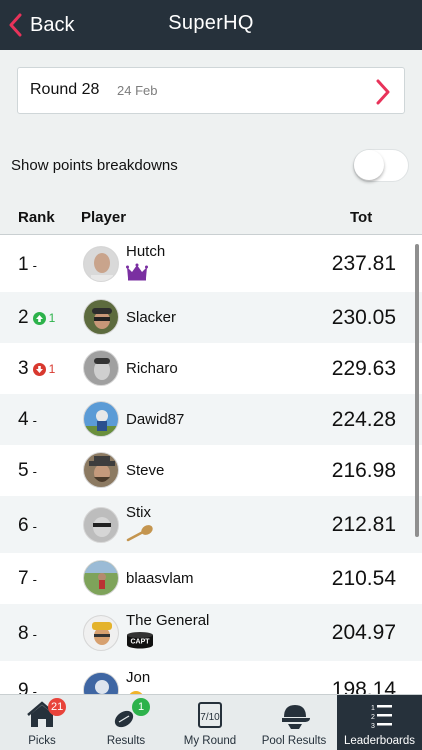 This screenshot has width=422, height=750. I want to click on points-breakdown-label: Show points breakdowns, so click(94, 165).